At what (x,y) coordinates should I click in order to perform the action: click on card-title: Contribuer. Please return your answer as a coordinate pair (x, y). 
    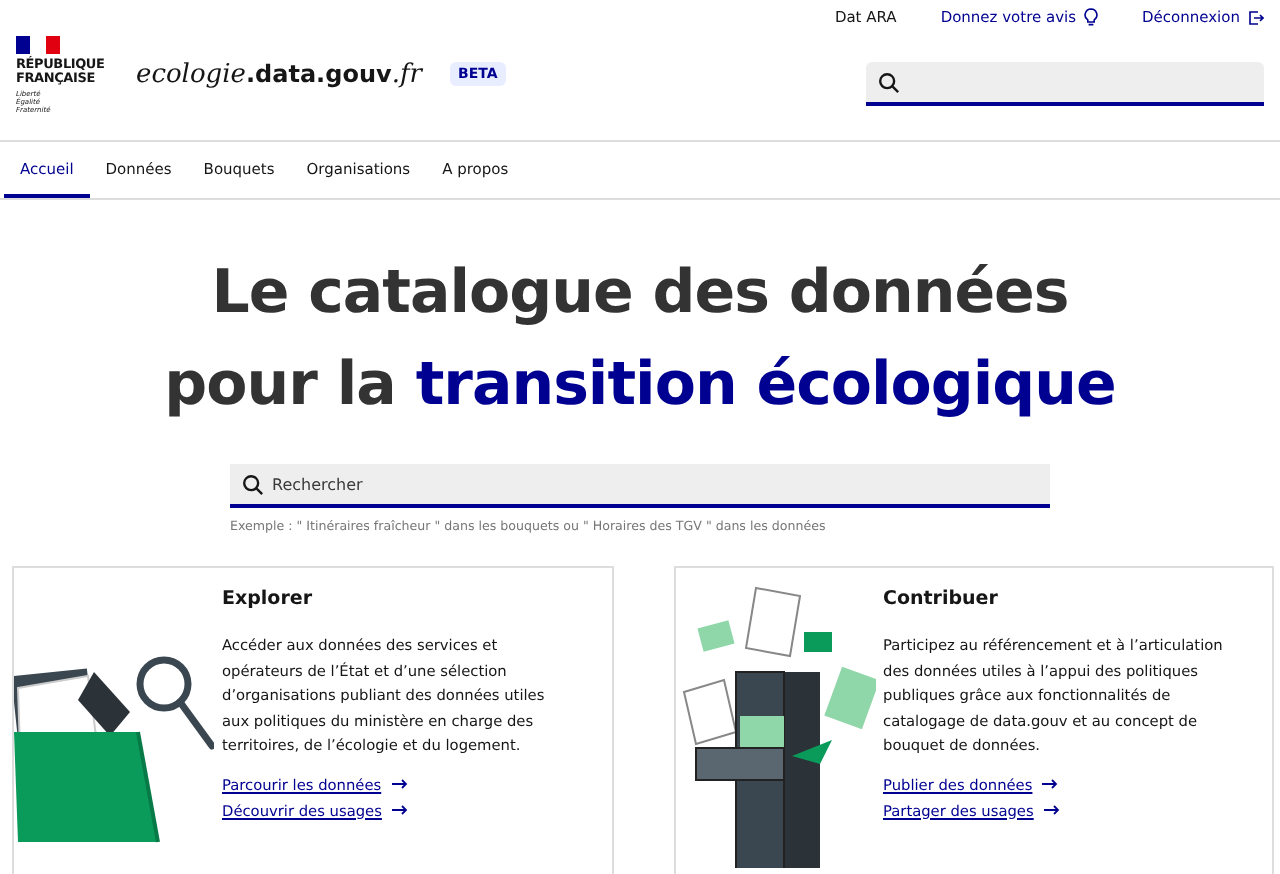
    Looking at the image, I should click on (941, 599).